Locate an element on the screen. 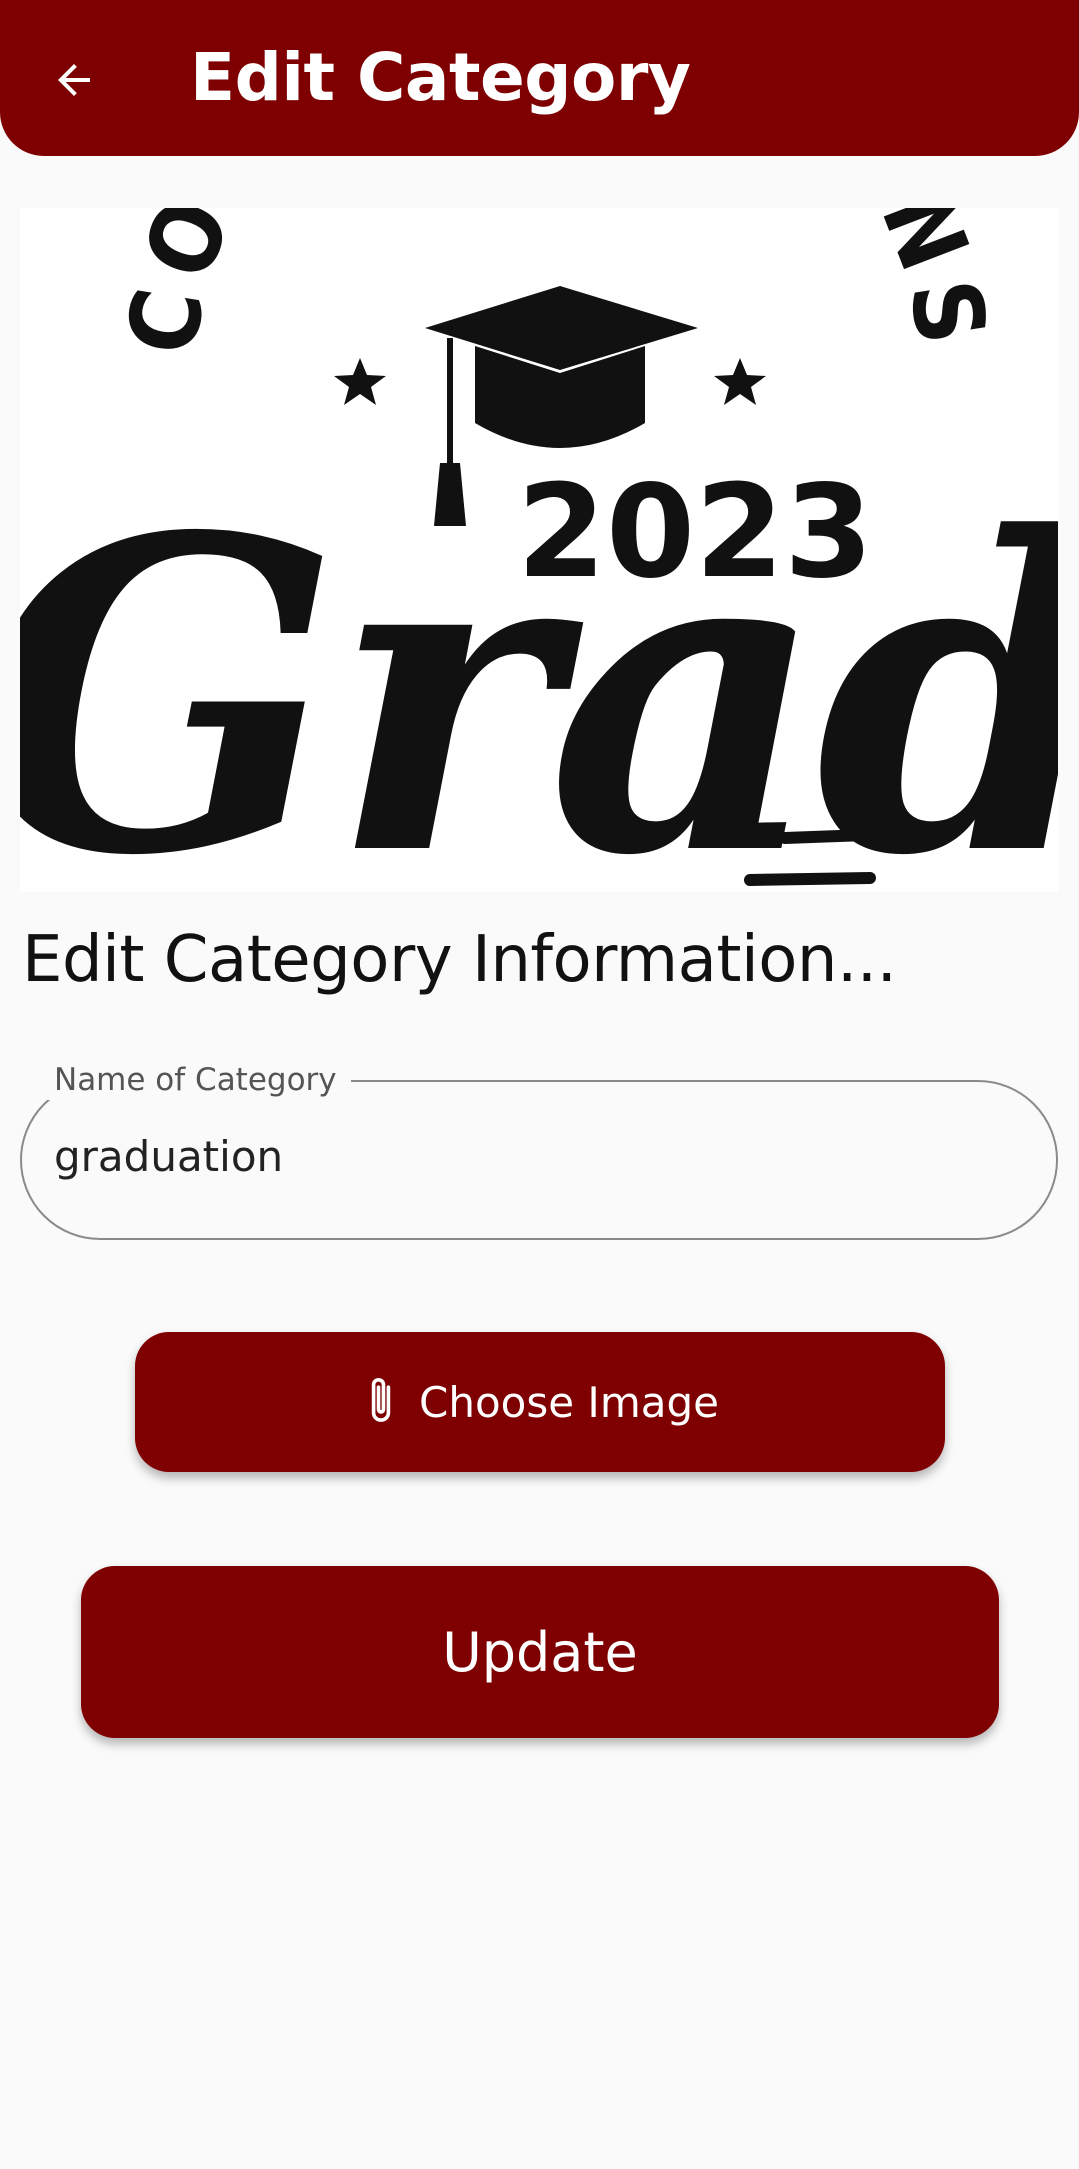 This screenshot has height=2169, width=1079. paperclip-icon is located at coordinates (381, 1400).